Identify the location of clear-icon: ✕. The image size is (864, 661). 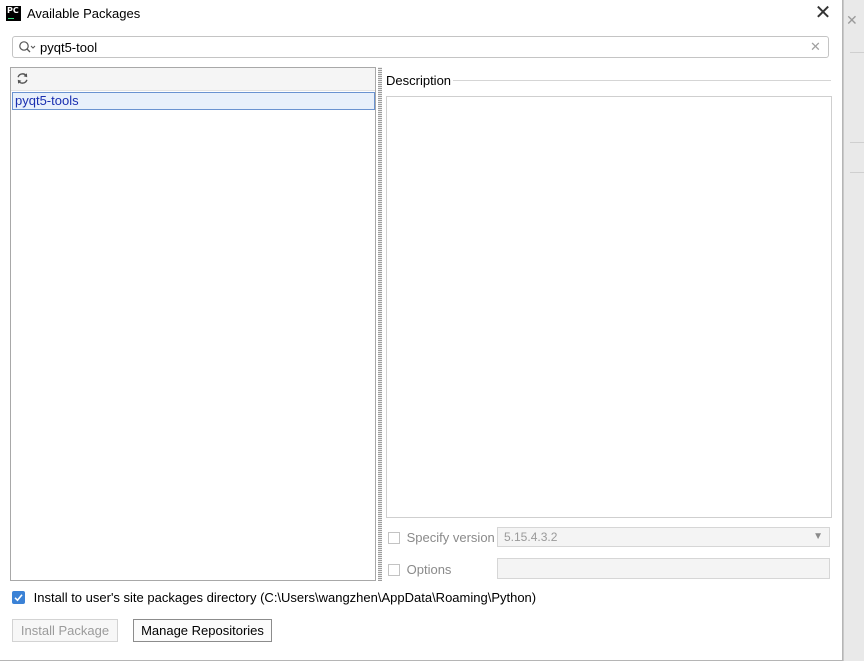
(815, 47).